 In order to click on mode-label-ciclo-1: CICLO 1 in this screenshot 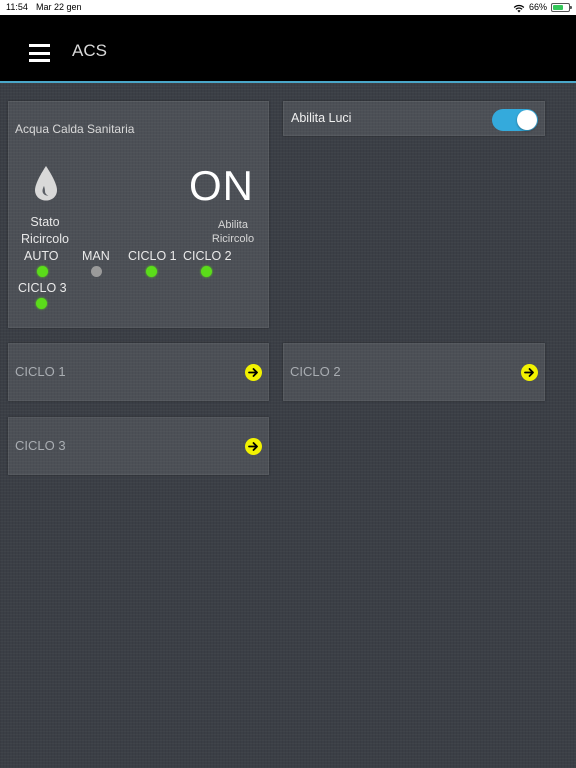, I will do `click(152, 256)`.